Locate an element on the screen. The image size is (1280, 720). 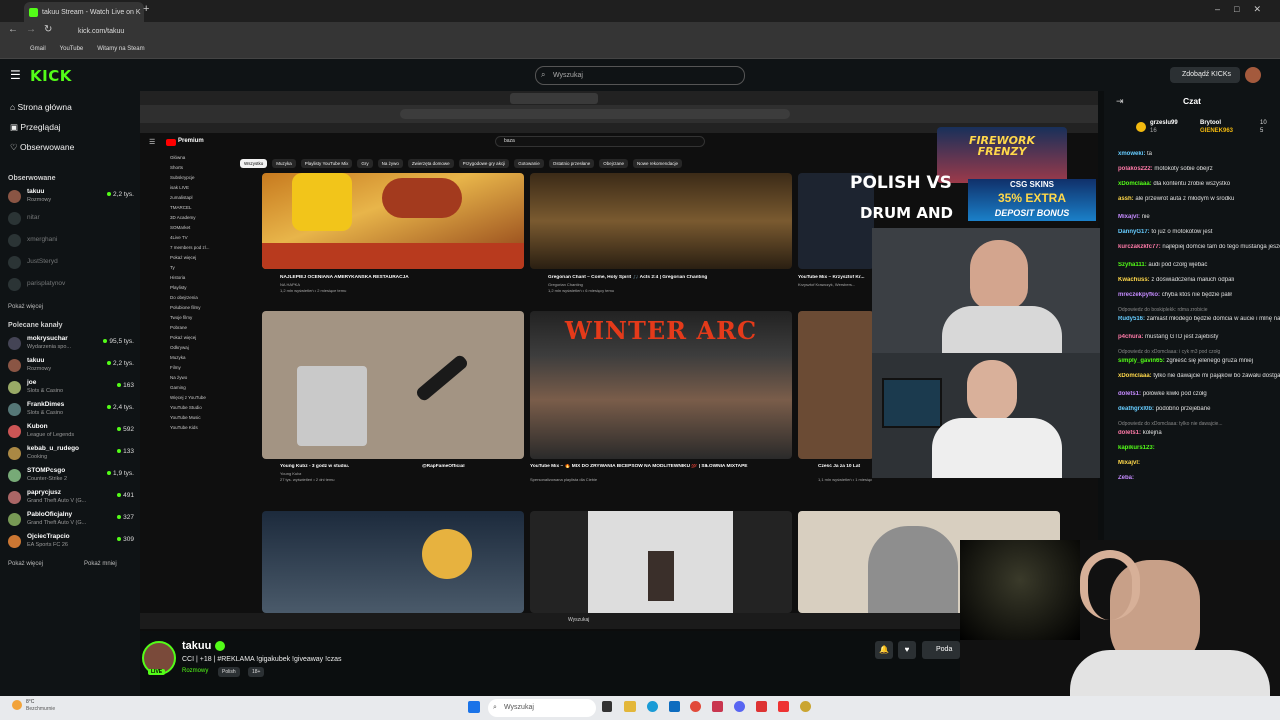
firework-ad: FIREWORK FRENZY is located at coordinates (1002, 155).